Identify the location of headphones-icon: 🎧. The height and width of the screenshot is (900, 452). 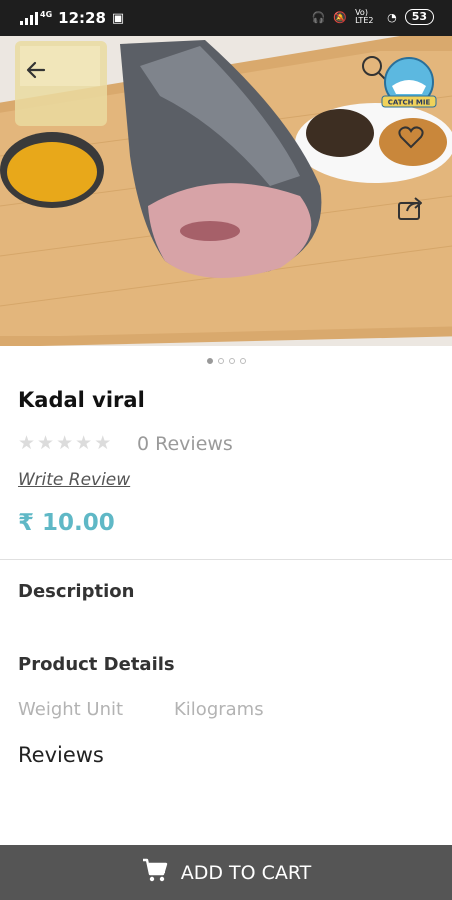
(318, 17).